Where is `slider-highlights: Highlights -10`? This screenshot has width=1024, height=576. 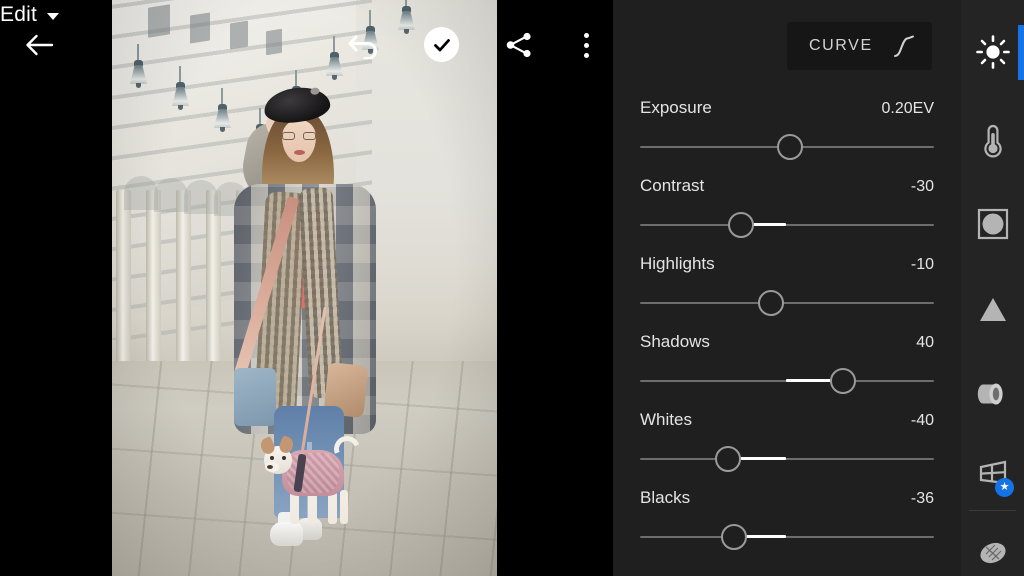 slider-highlights: Highlights -10 is located at coordinates (787, 283).